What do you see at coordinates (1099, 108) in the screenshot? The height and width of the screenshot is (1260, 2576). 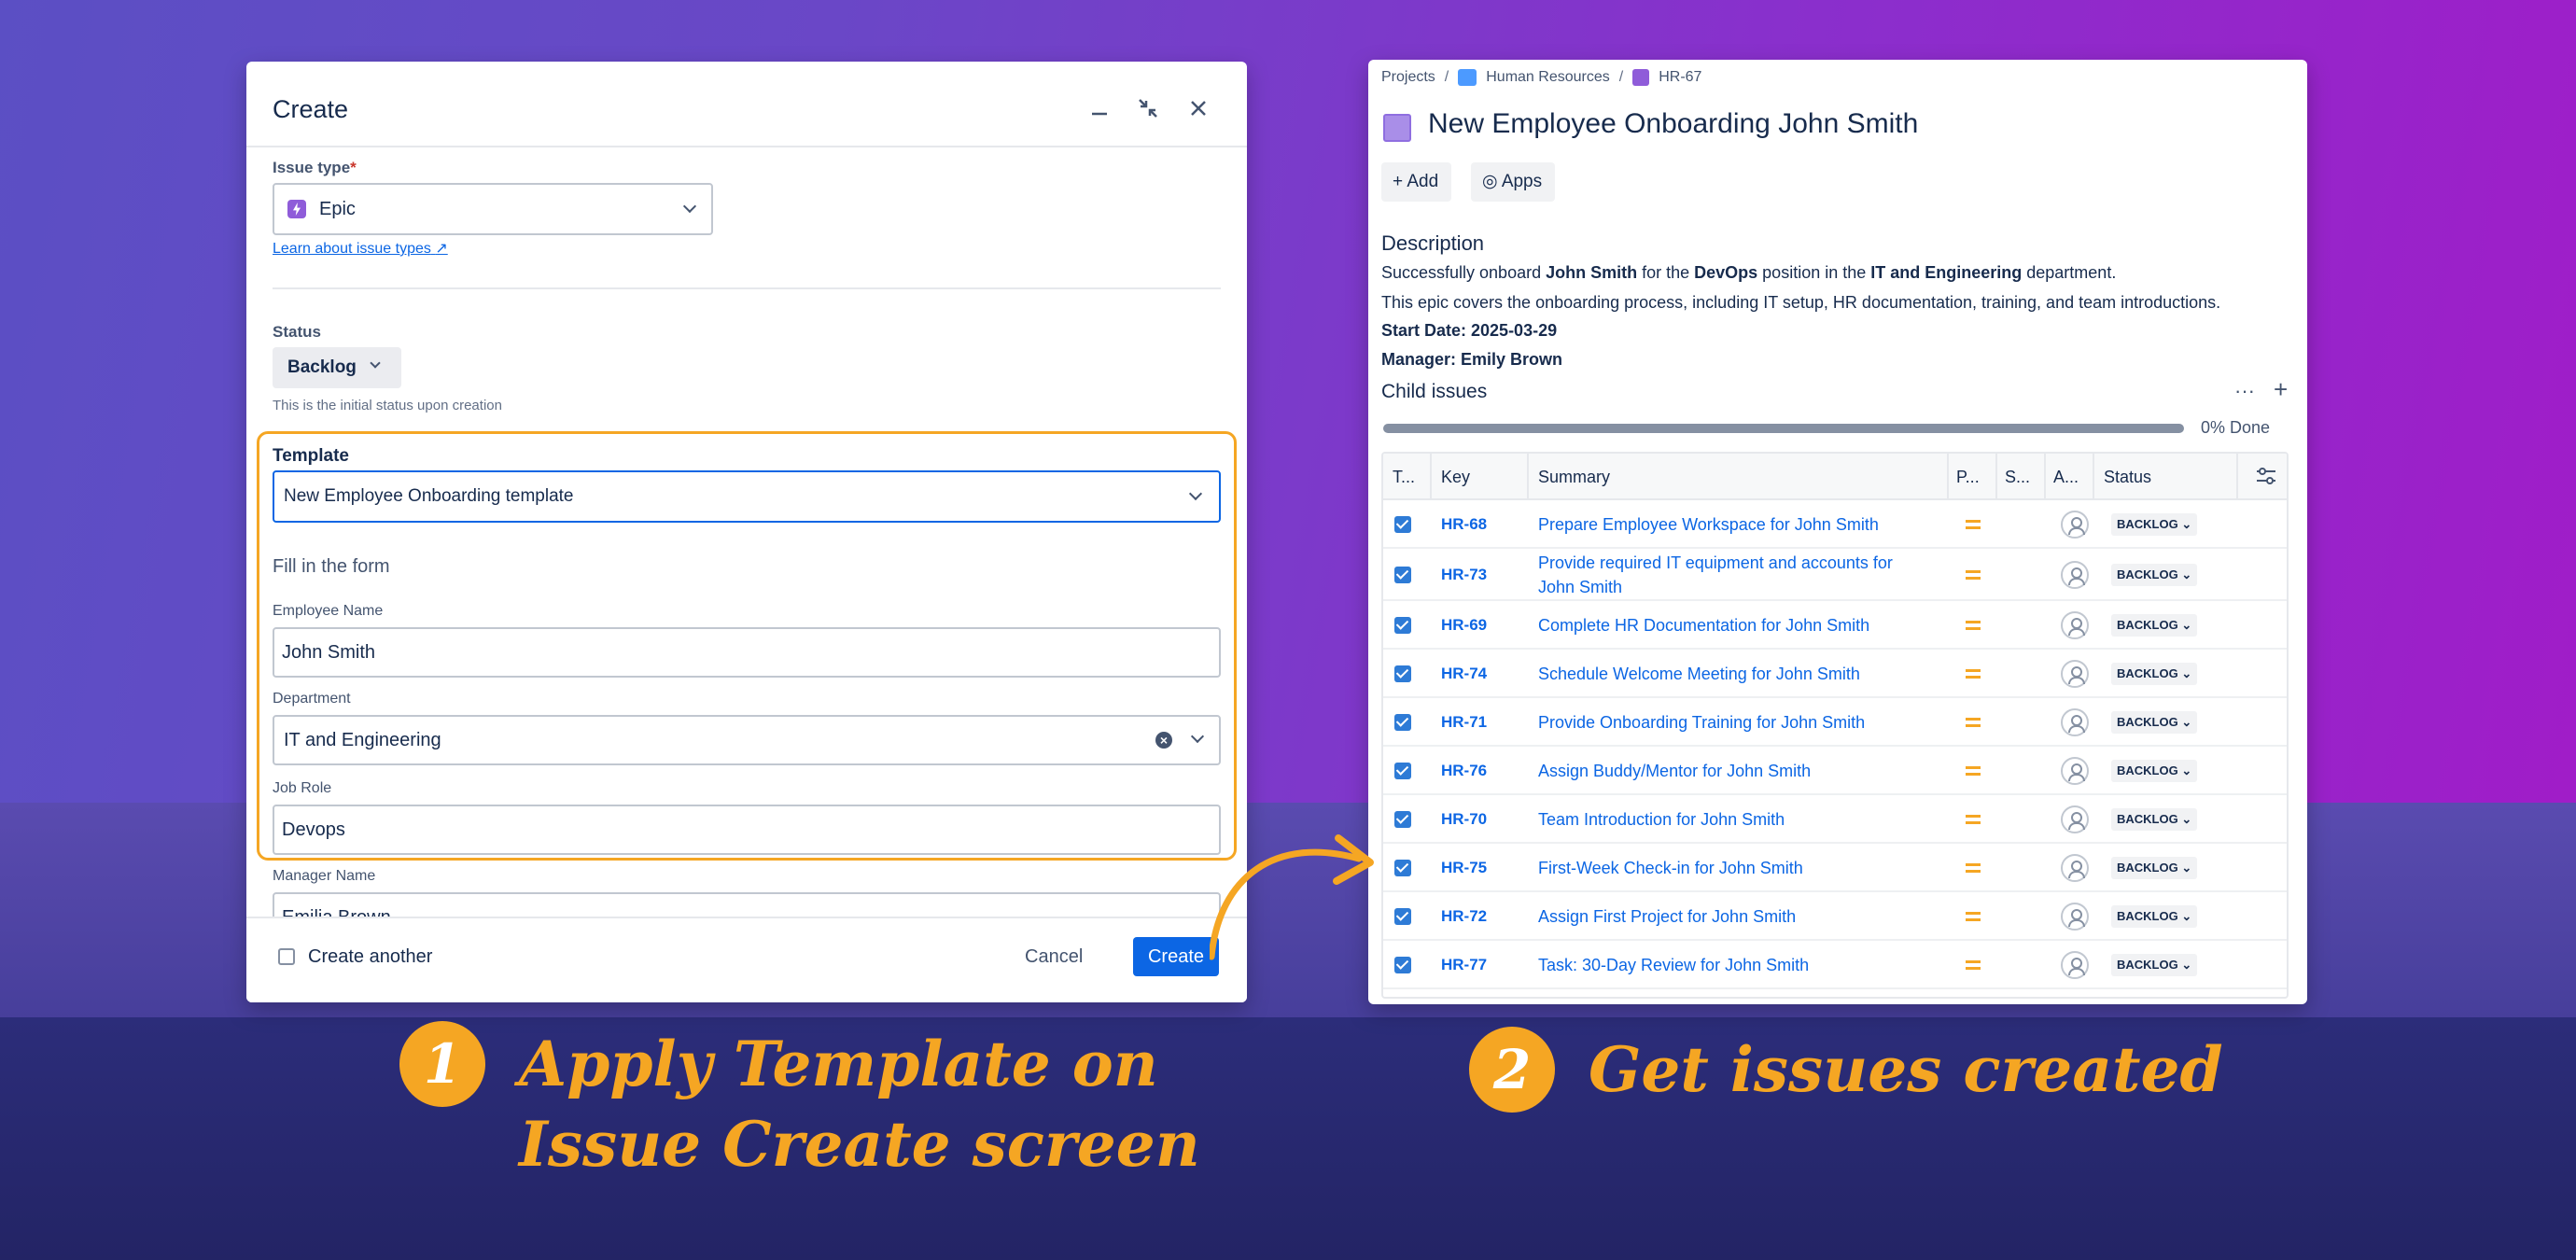 I see `minimize-icon` at bounding box center [1099, 108].